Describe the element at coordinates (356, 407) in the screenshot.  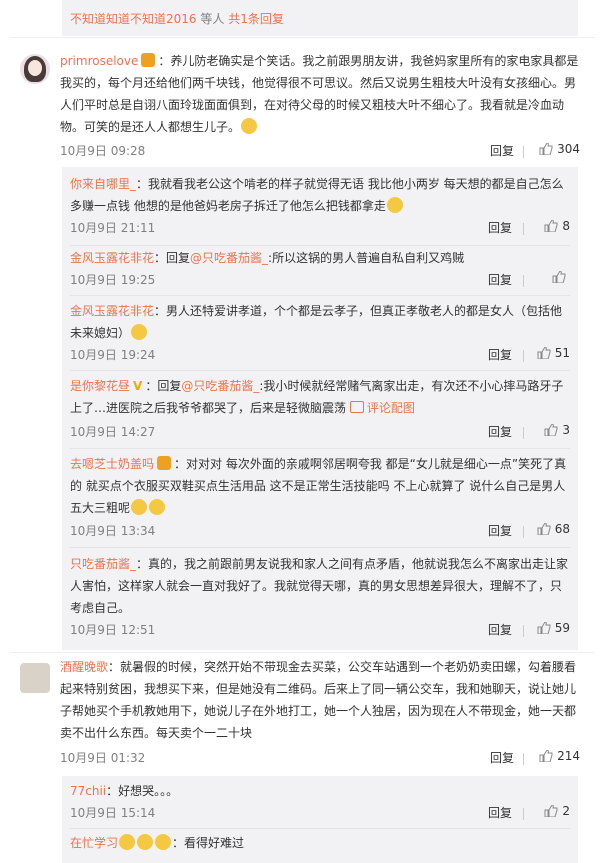
I see `image-icon` at that location.